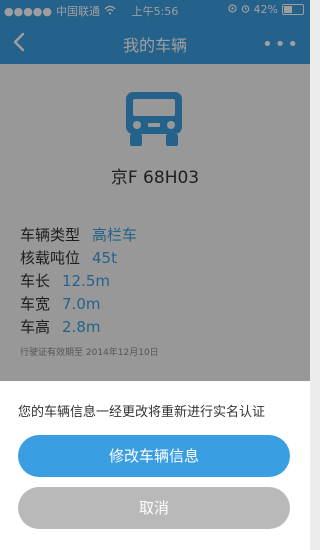 This screenshot has width=320, height=550. Describe the element at coordinates (142, 412) in the screenshot. I see `sheet-message: 您的车辆信息一经更改将重新进行实名认证` at that location.